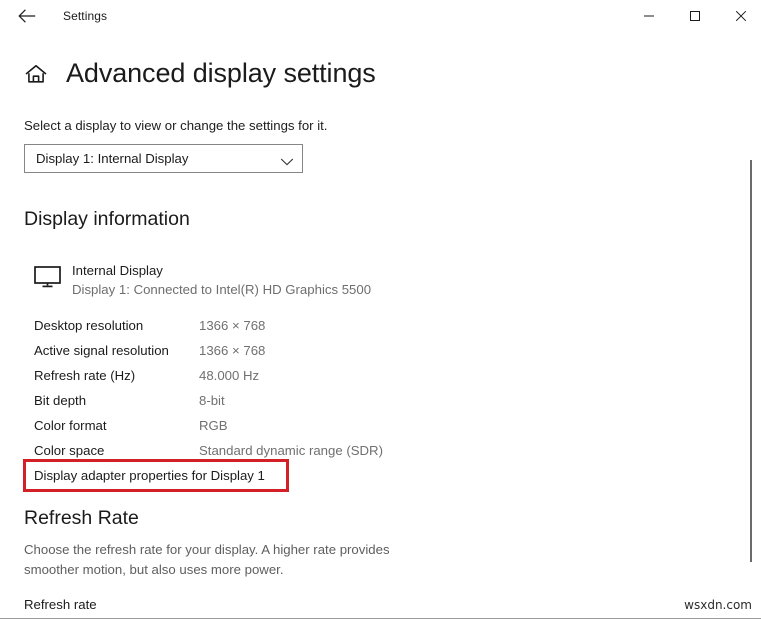  Describe the element at coordinates (274, 427) in the screenshot. I see `table-row: Color format RGB` at that location.